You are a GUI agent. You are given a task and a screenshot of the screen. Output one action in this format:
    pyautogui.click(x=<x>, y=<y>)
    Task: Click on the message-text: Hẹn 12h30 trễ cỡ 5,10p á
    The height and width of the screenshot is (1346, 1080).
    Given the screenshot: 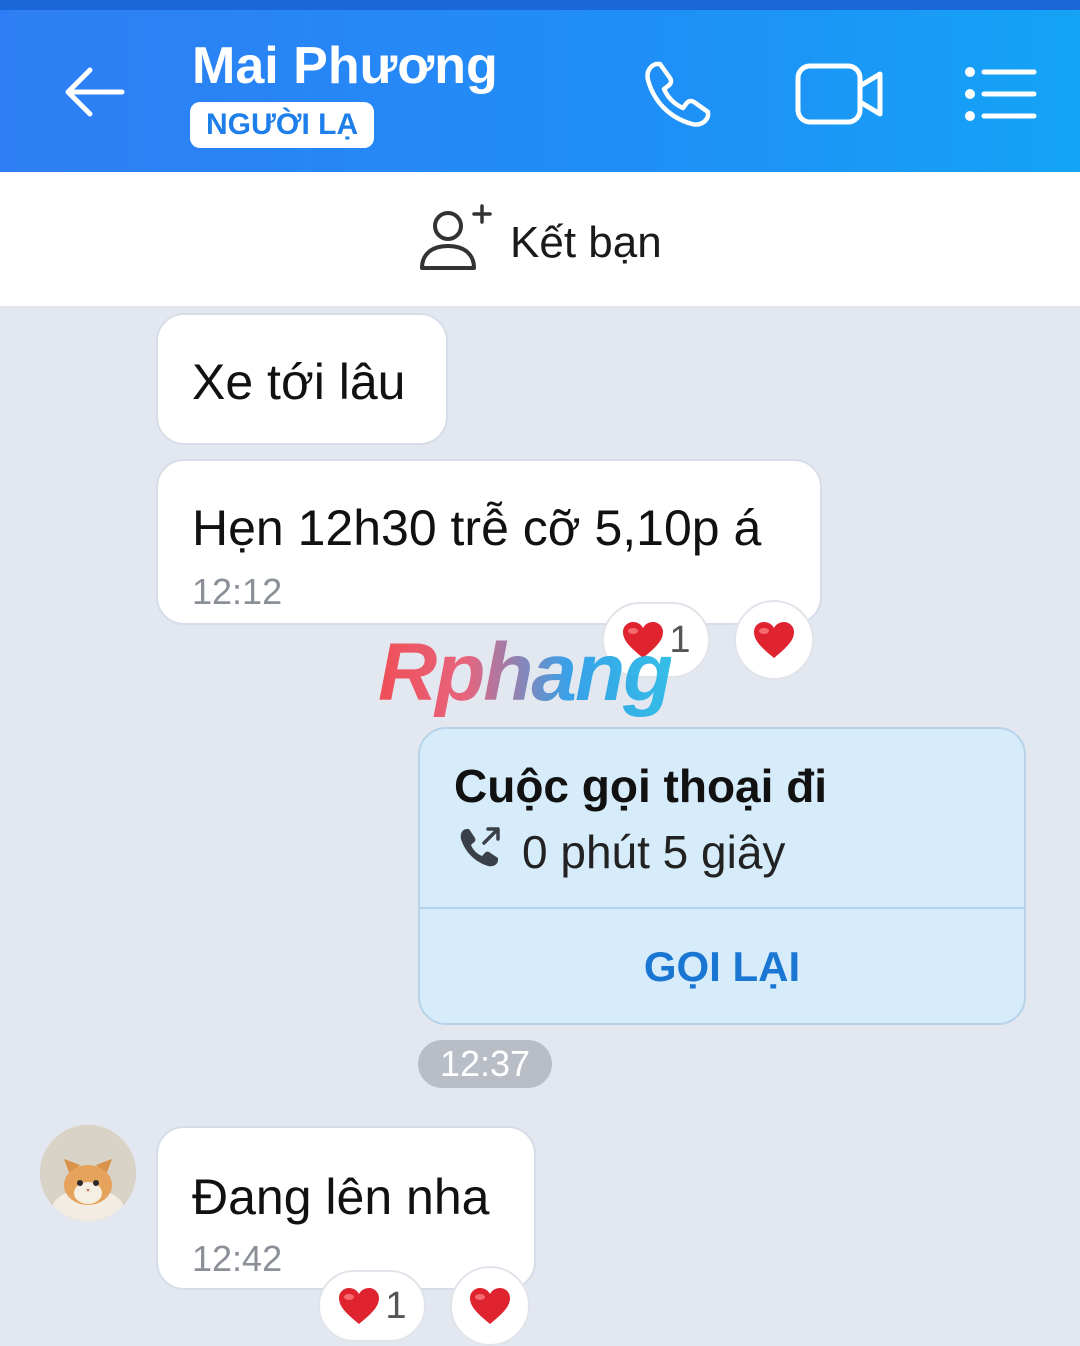 What is the action you would take?
    pyautogui.click(x=477, y=528)
    